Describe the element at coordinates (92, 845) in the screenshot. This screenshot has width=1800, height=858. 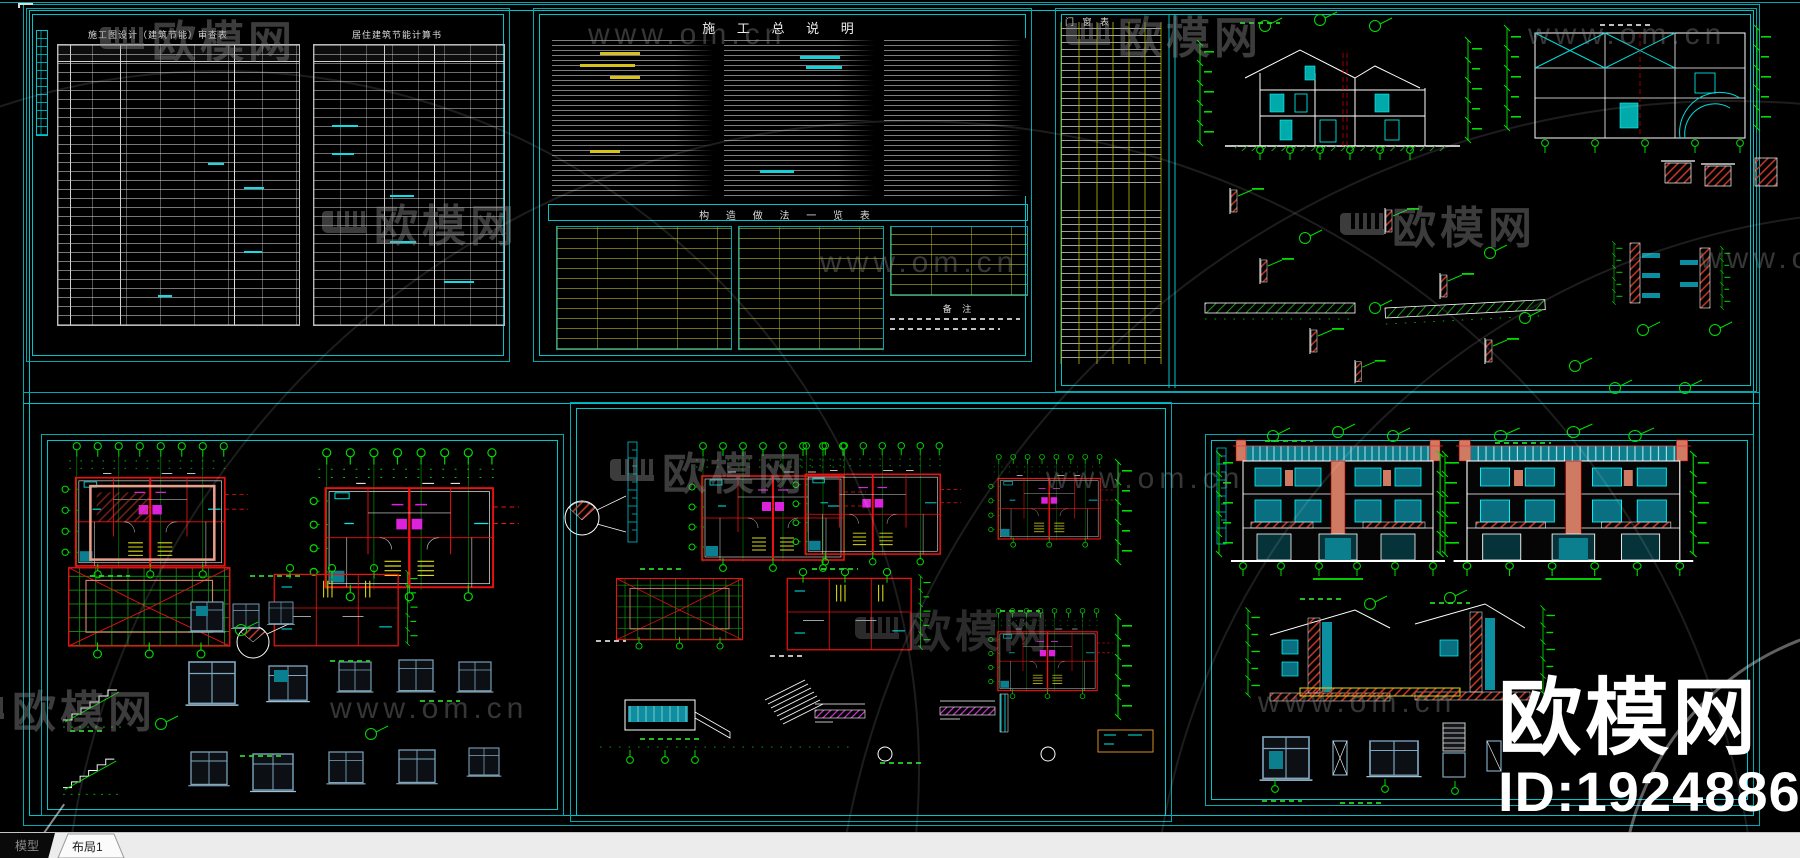
I see `tab-layout1: 布局1` at that location.